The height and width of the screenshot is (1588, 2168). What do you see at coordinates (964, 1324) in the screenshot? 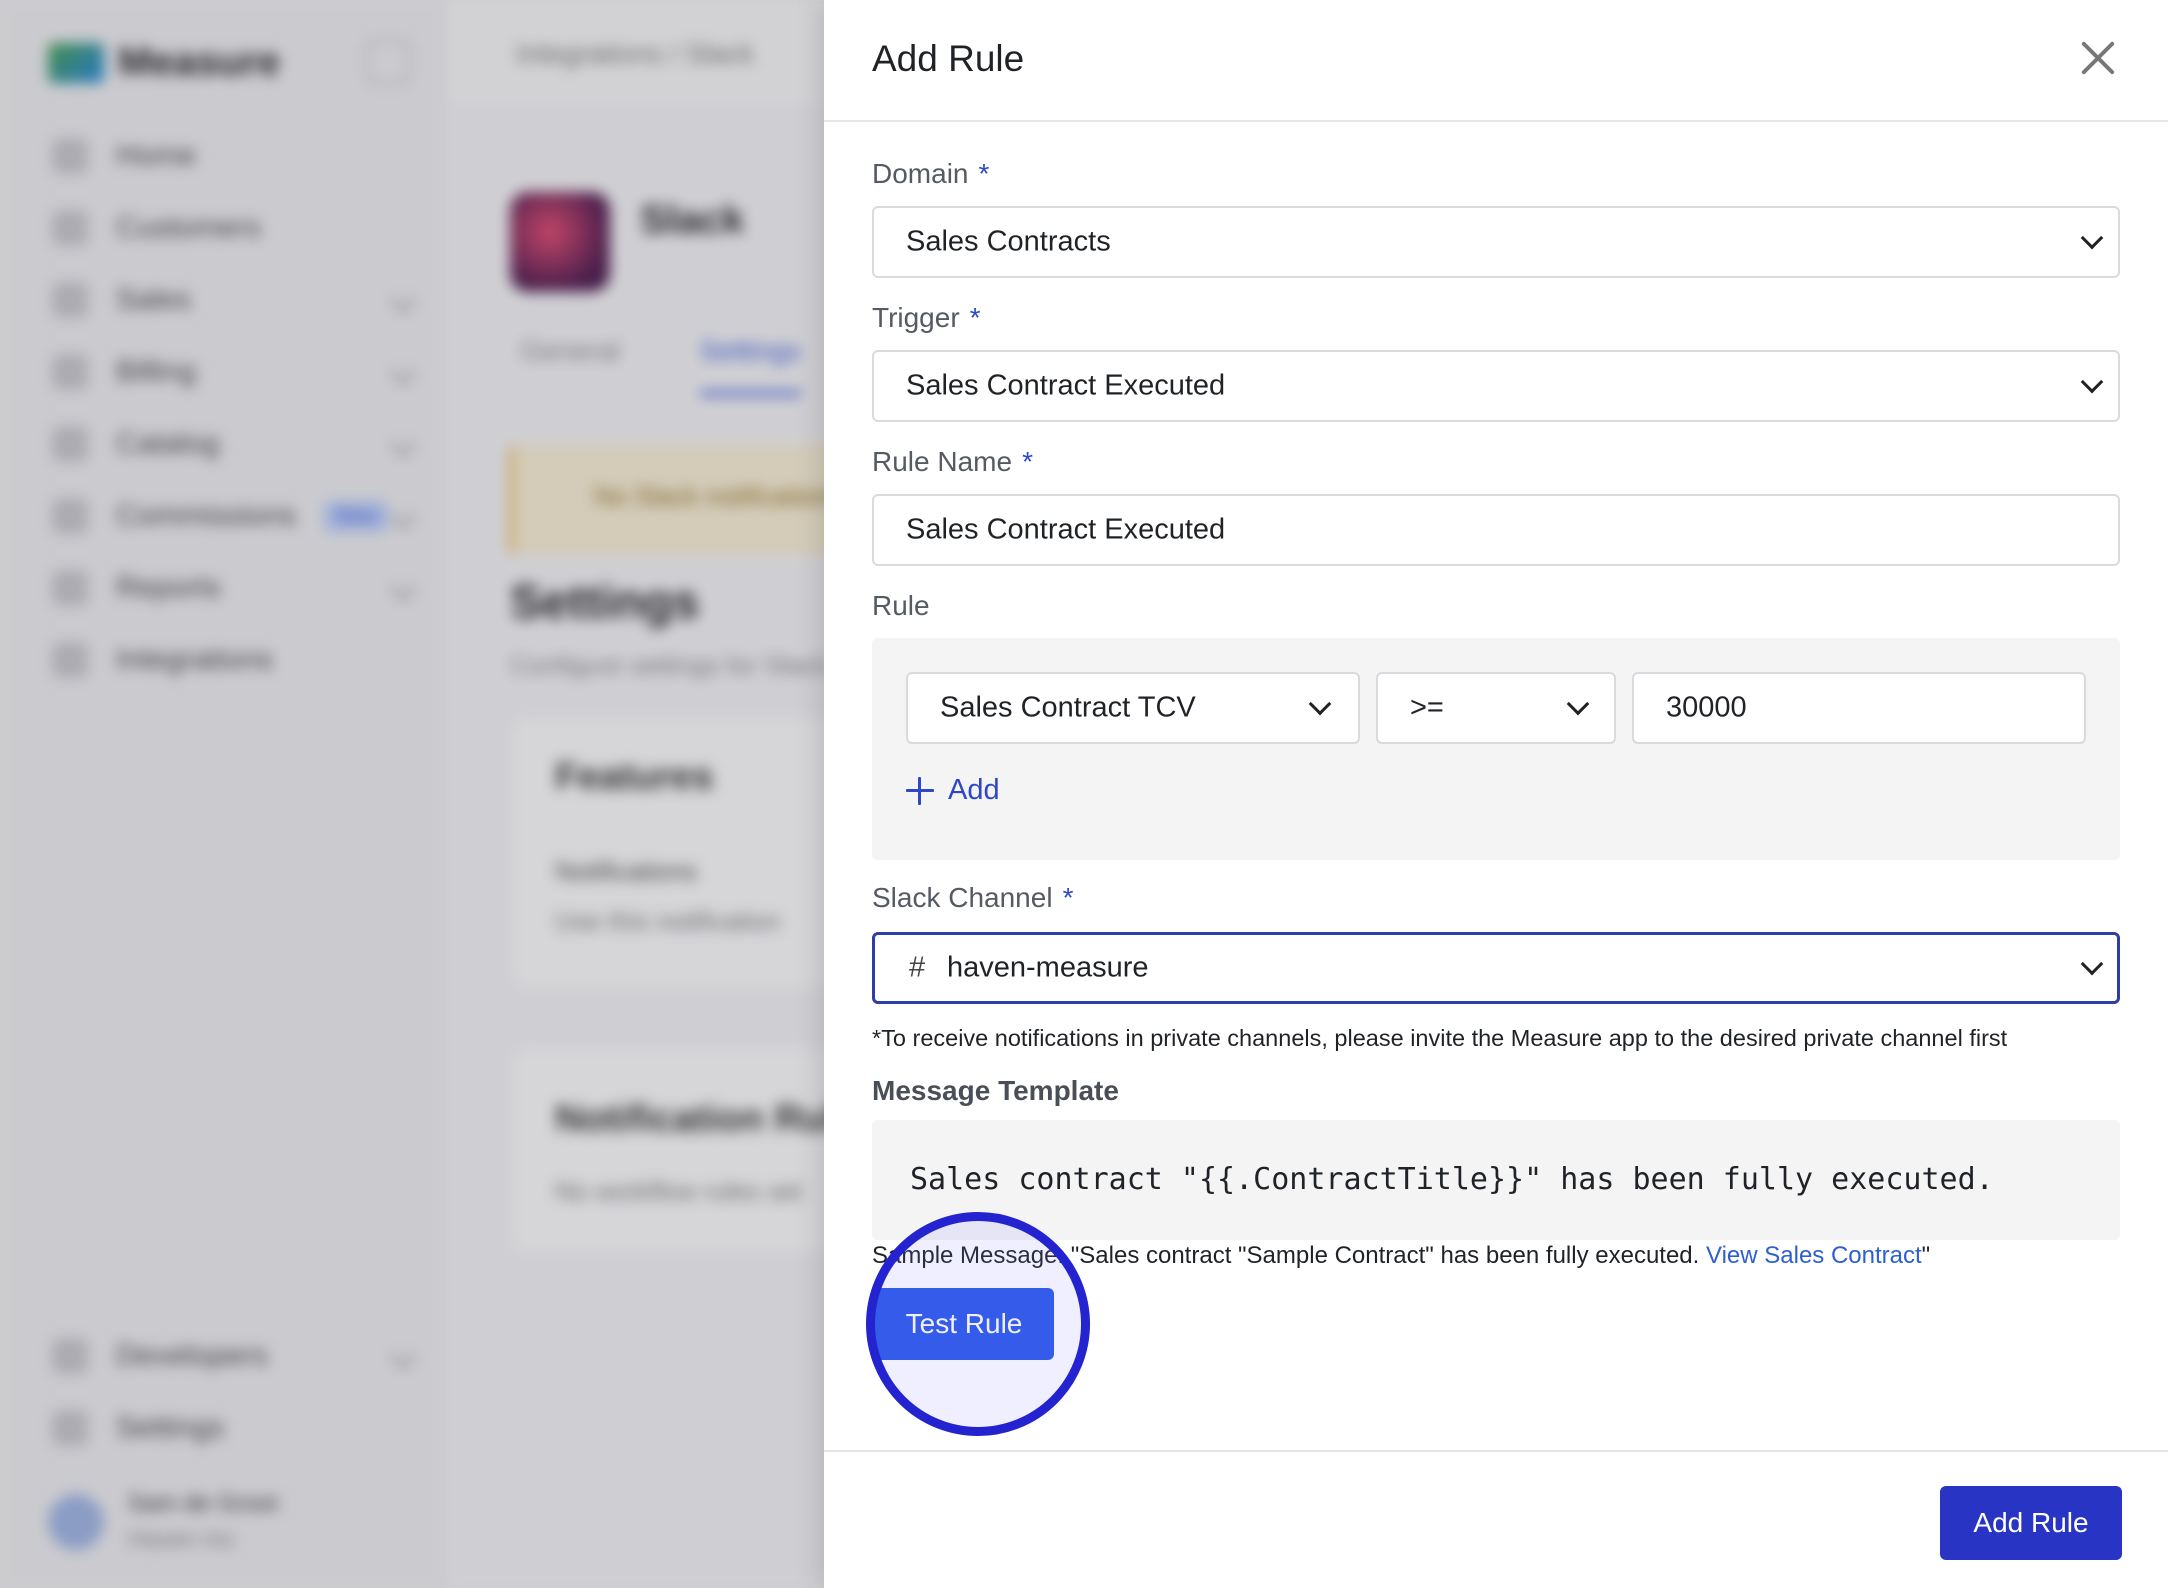
I see `test-rule-button: Test Rule` at bounding box center [964, 1324].